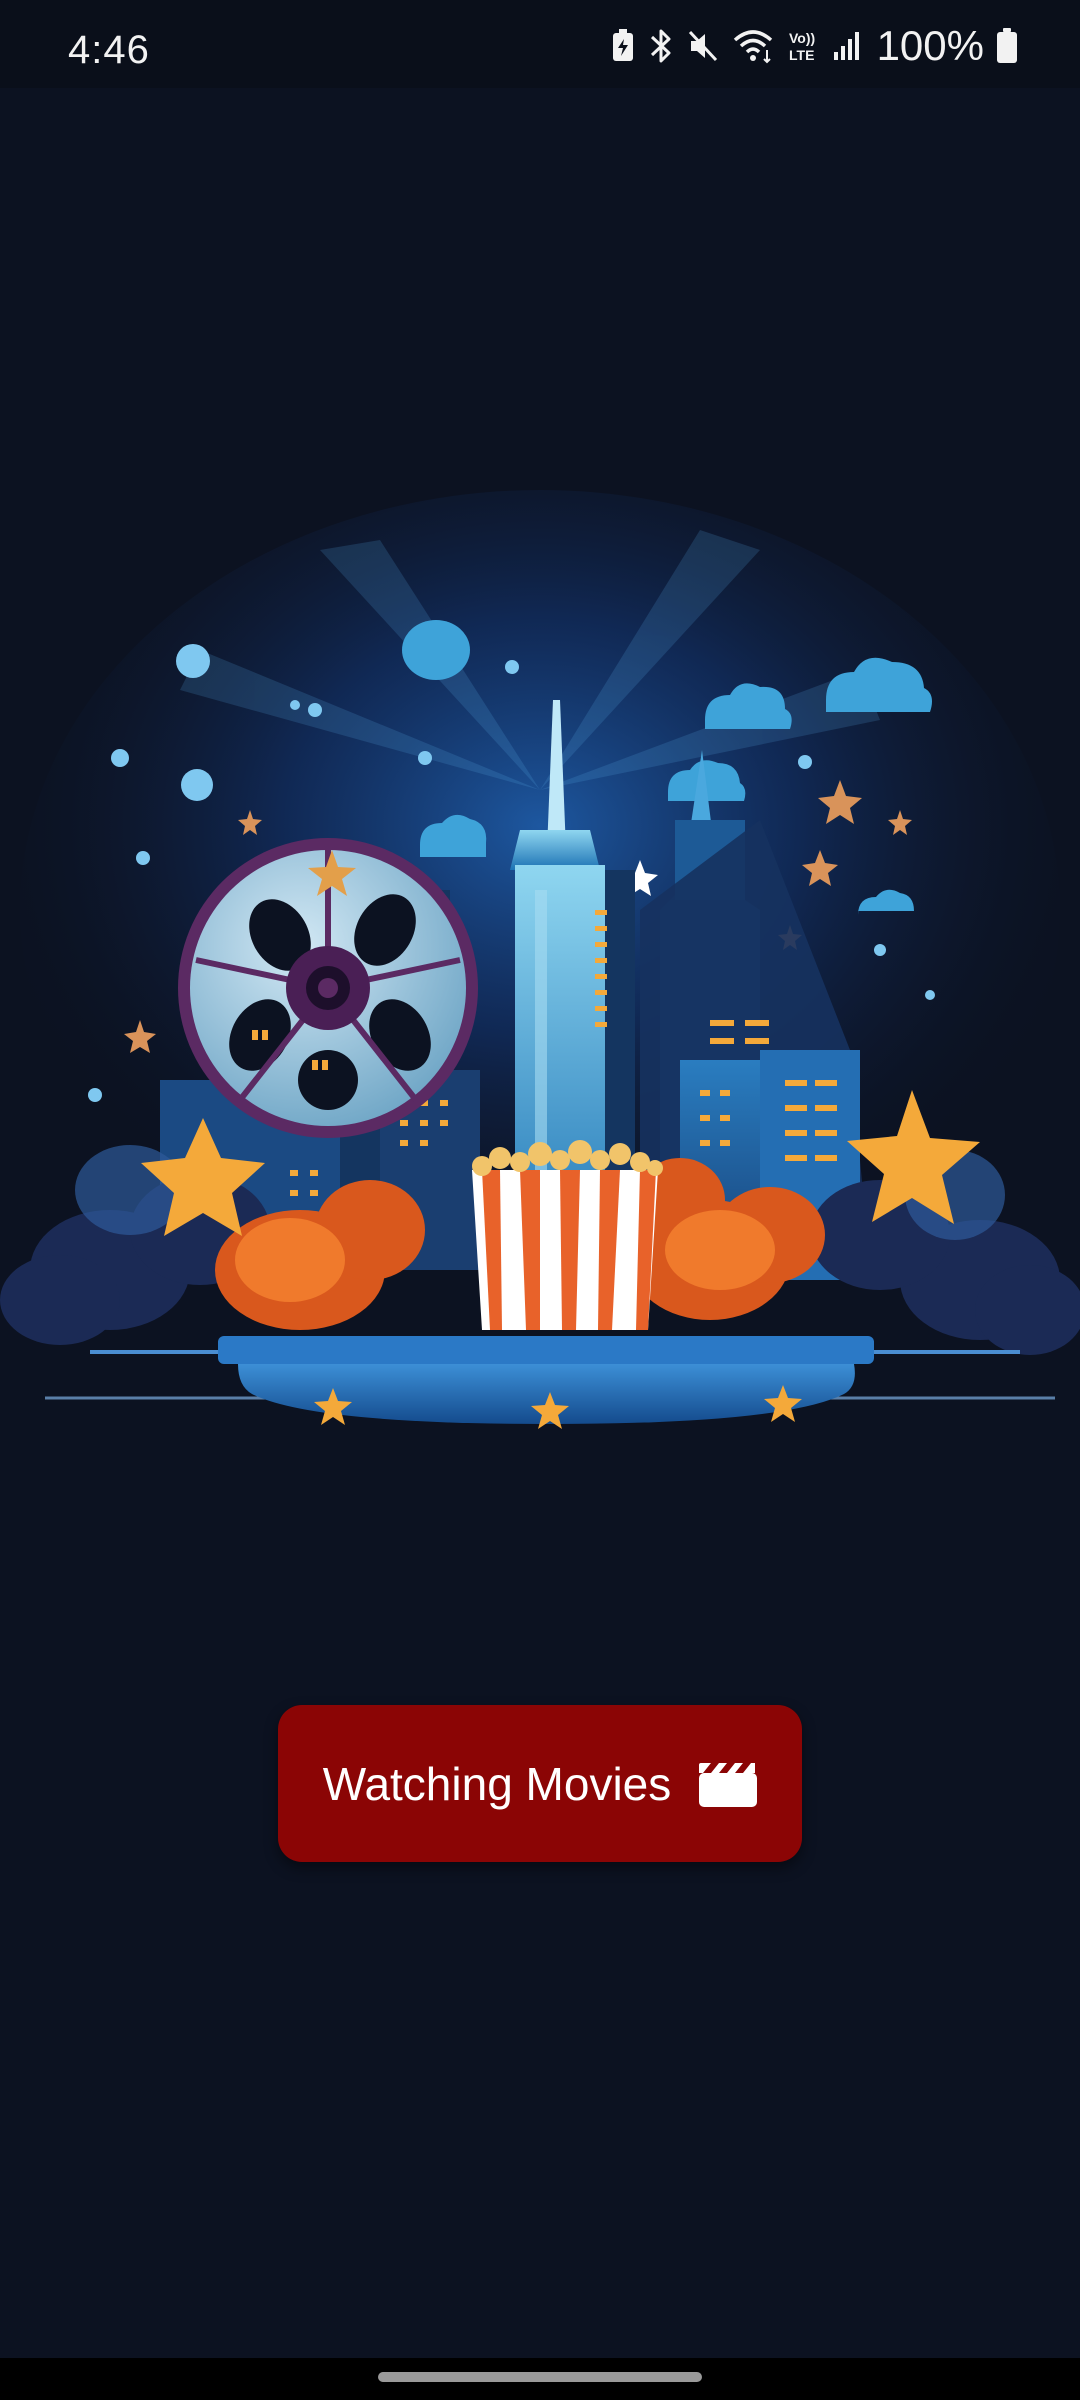 The width and height of the screenshot is (1080, 2400). Describe the element at coordinates (847, 46) in the screenshot. I see `signal-icon` at that location.